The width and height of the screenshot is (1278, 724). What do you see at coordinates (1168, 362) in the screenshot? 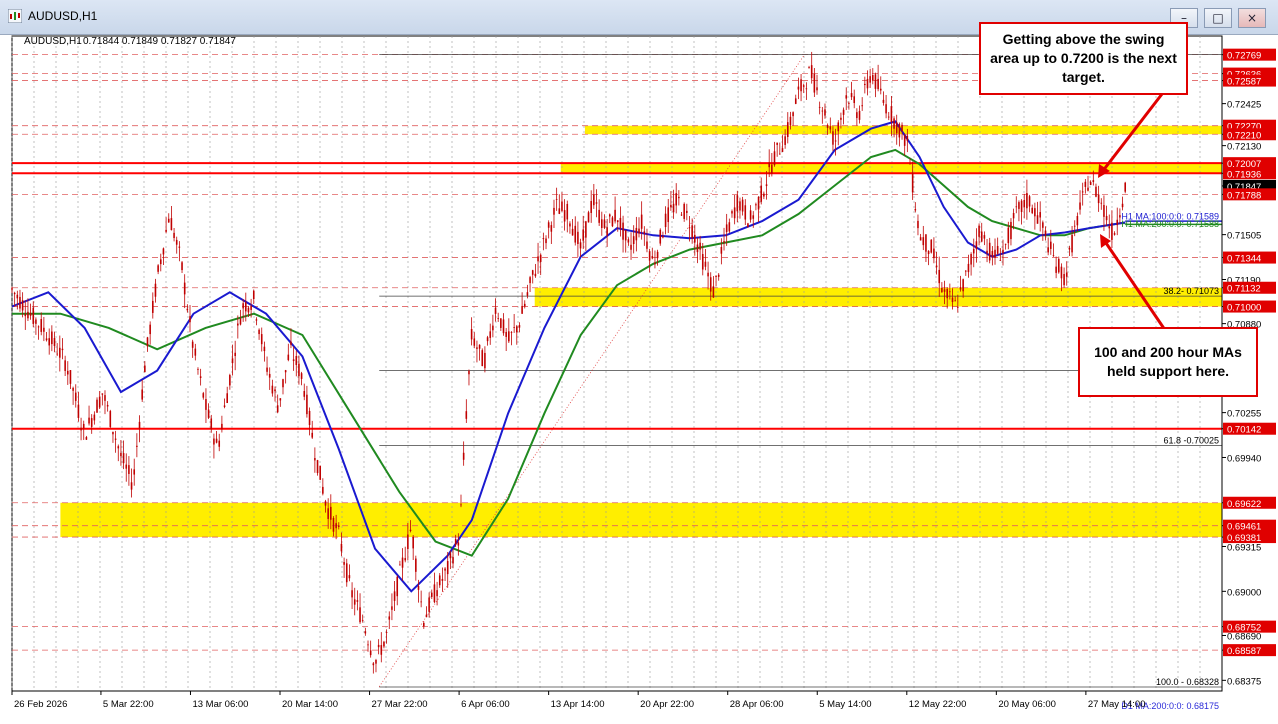
I see `annotation-ma-support: 100 and 200 hour MAs held support here.` at bounding box center [1168, 362].